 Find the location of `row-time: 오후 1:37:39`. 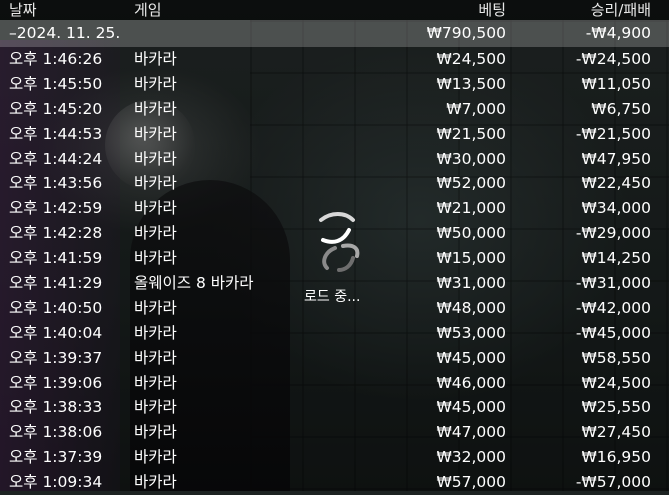

row-time: 오후 1:37:39 is located at coordinates (56, 457).